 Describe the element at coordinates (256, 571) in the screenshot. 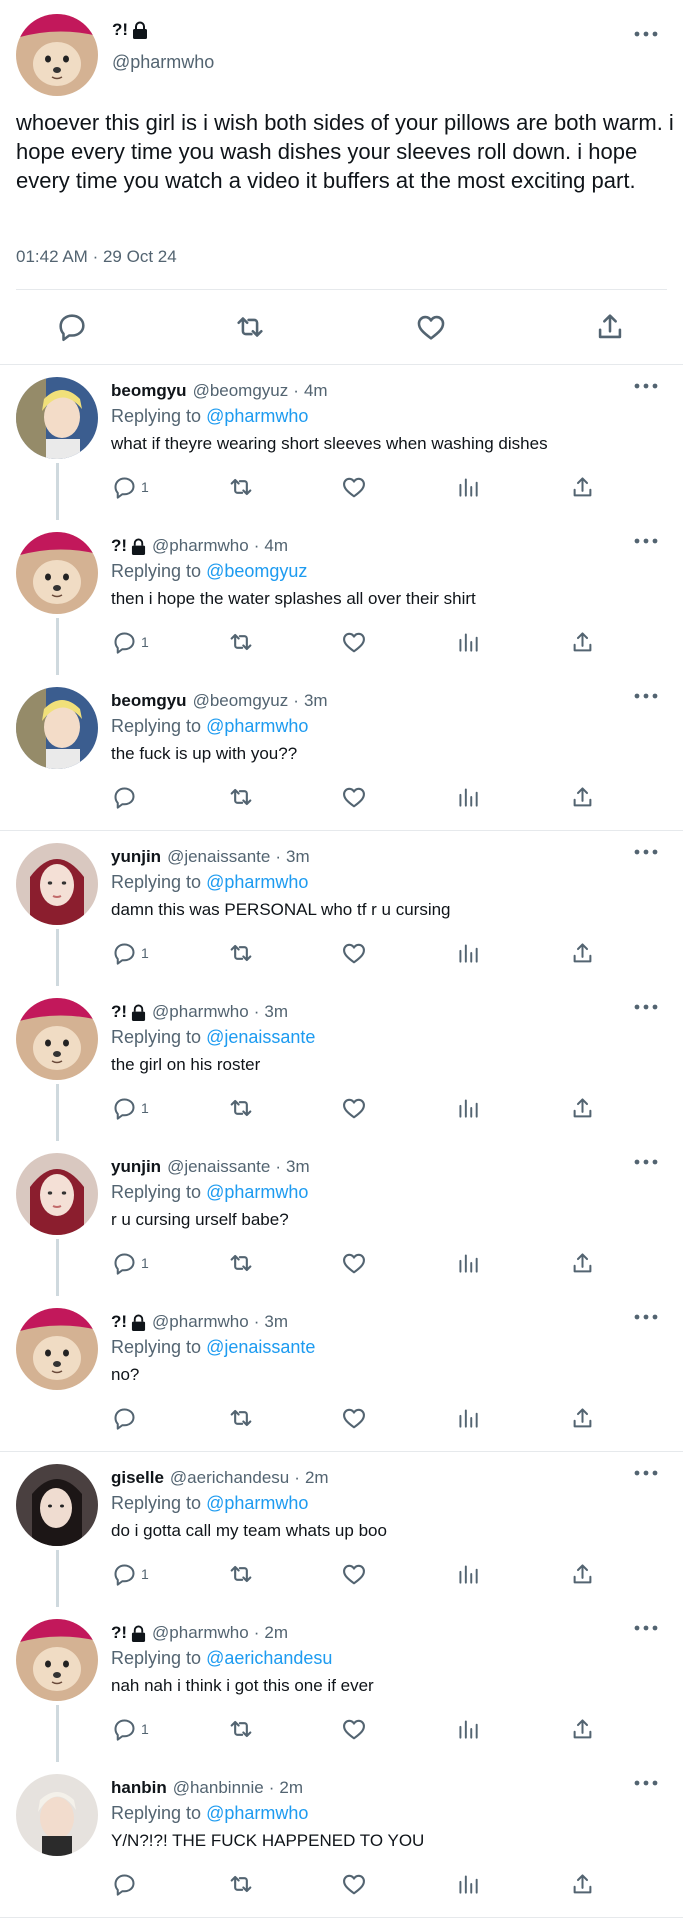

I see `replying-to-mention: @beomgyuz` at that location.